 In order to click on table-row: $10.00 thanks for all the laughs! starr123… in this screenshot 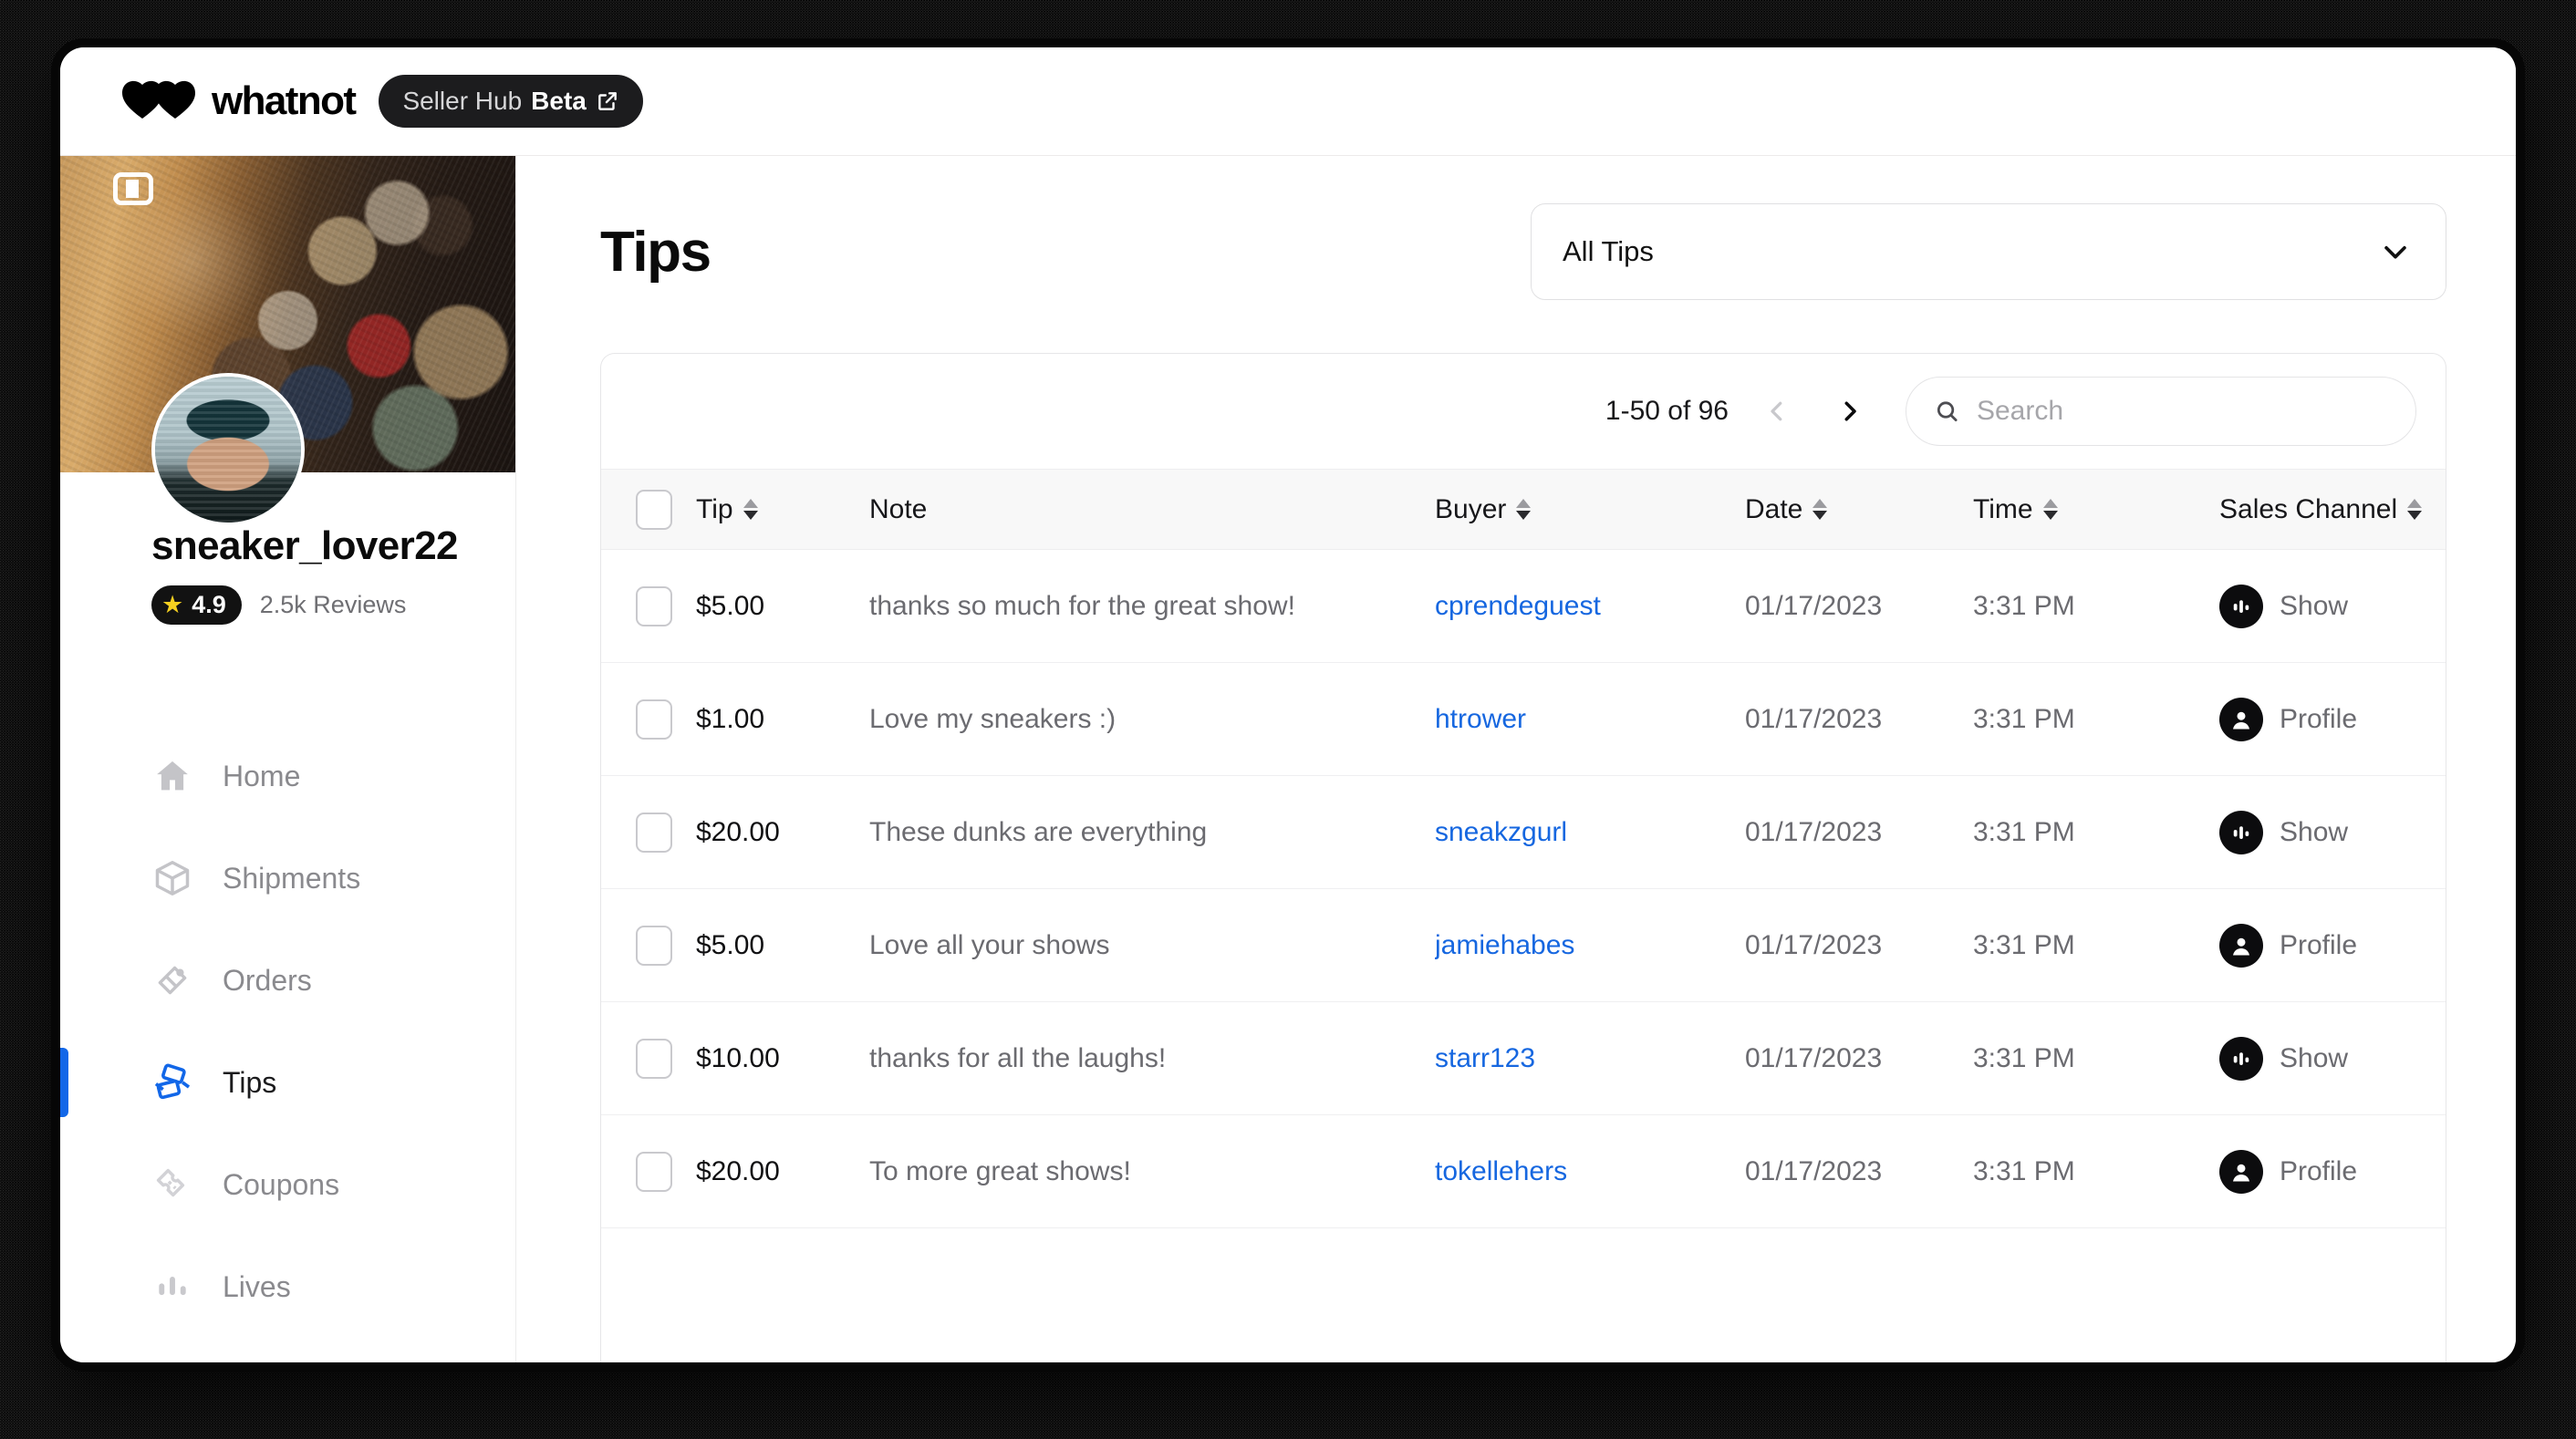, I will do `click(1523, 1058)`.